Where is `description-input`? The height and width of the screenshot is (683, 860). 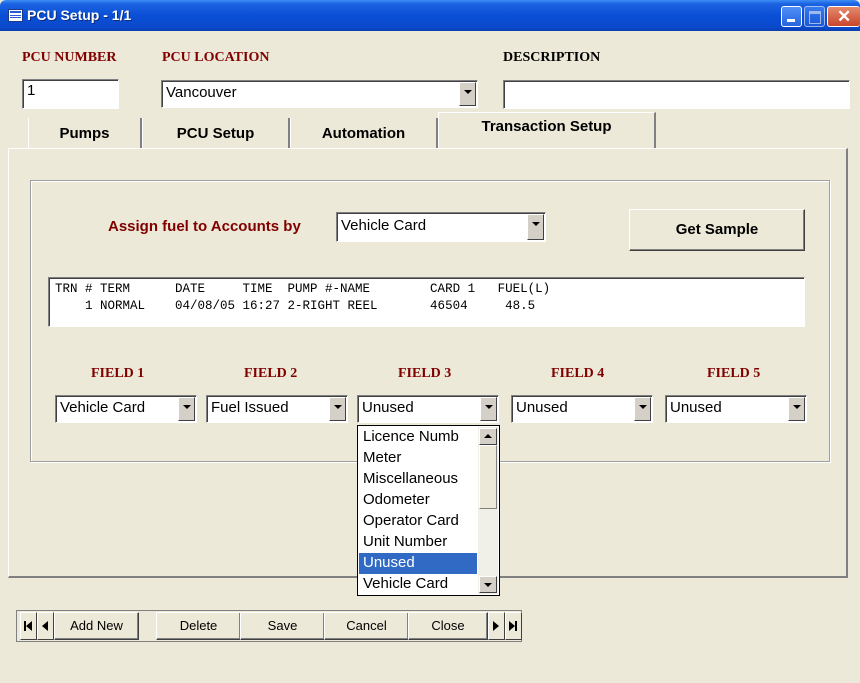
description-input is located at coordinates (676, 94).